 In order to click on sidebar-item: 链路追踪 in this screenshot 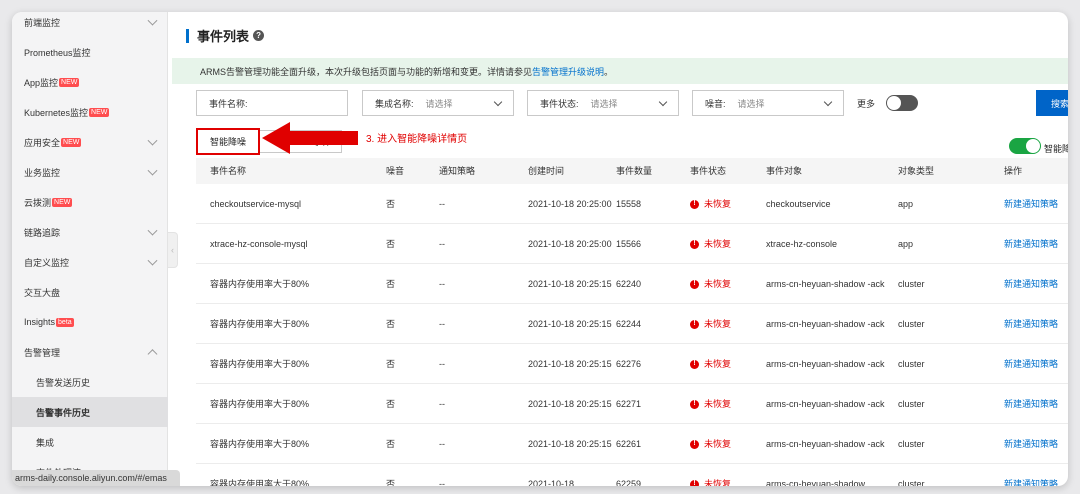, I will do `click(90, 232)`.